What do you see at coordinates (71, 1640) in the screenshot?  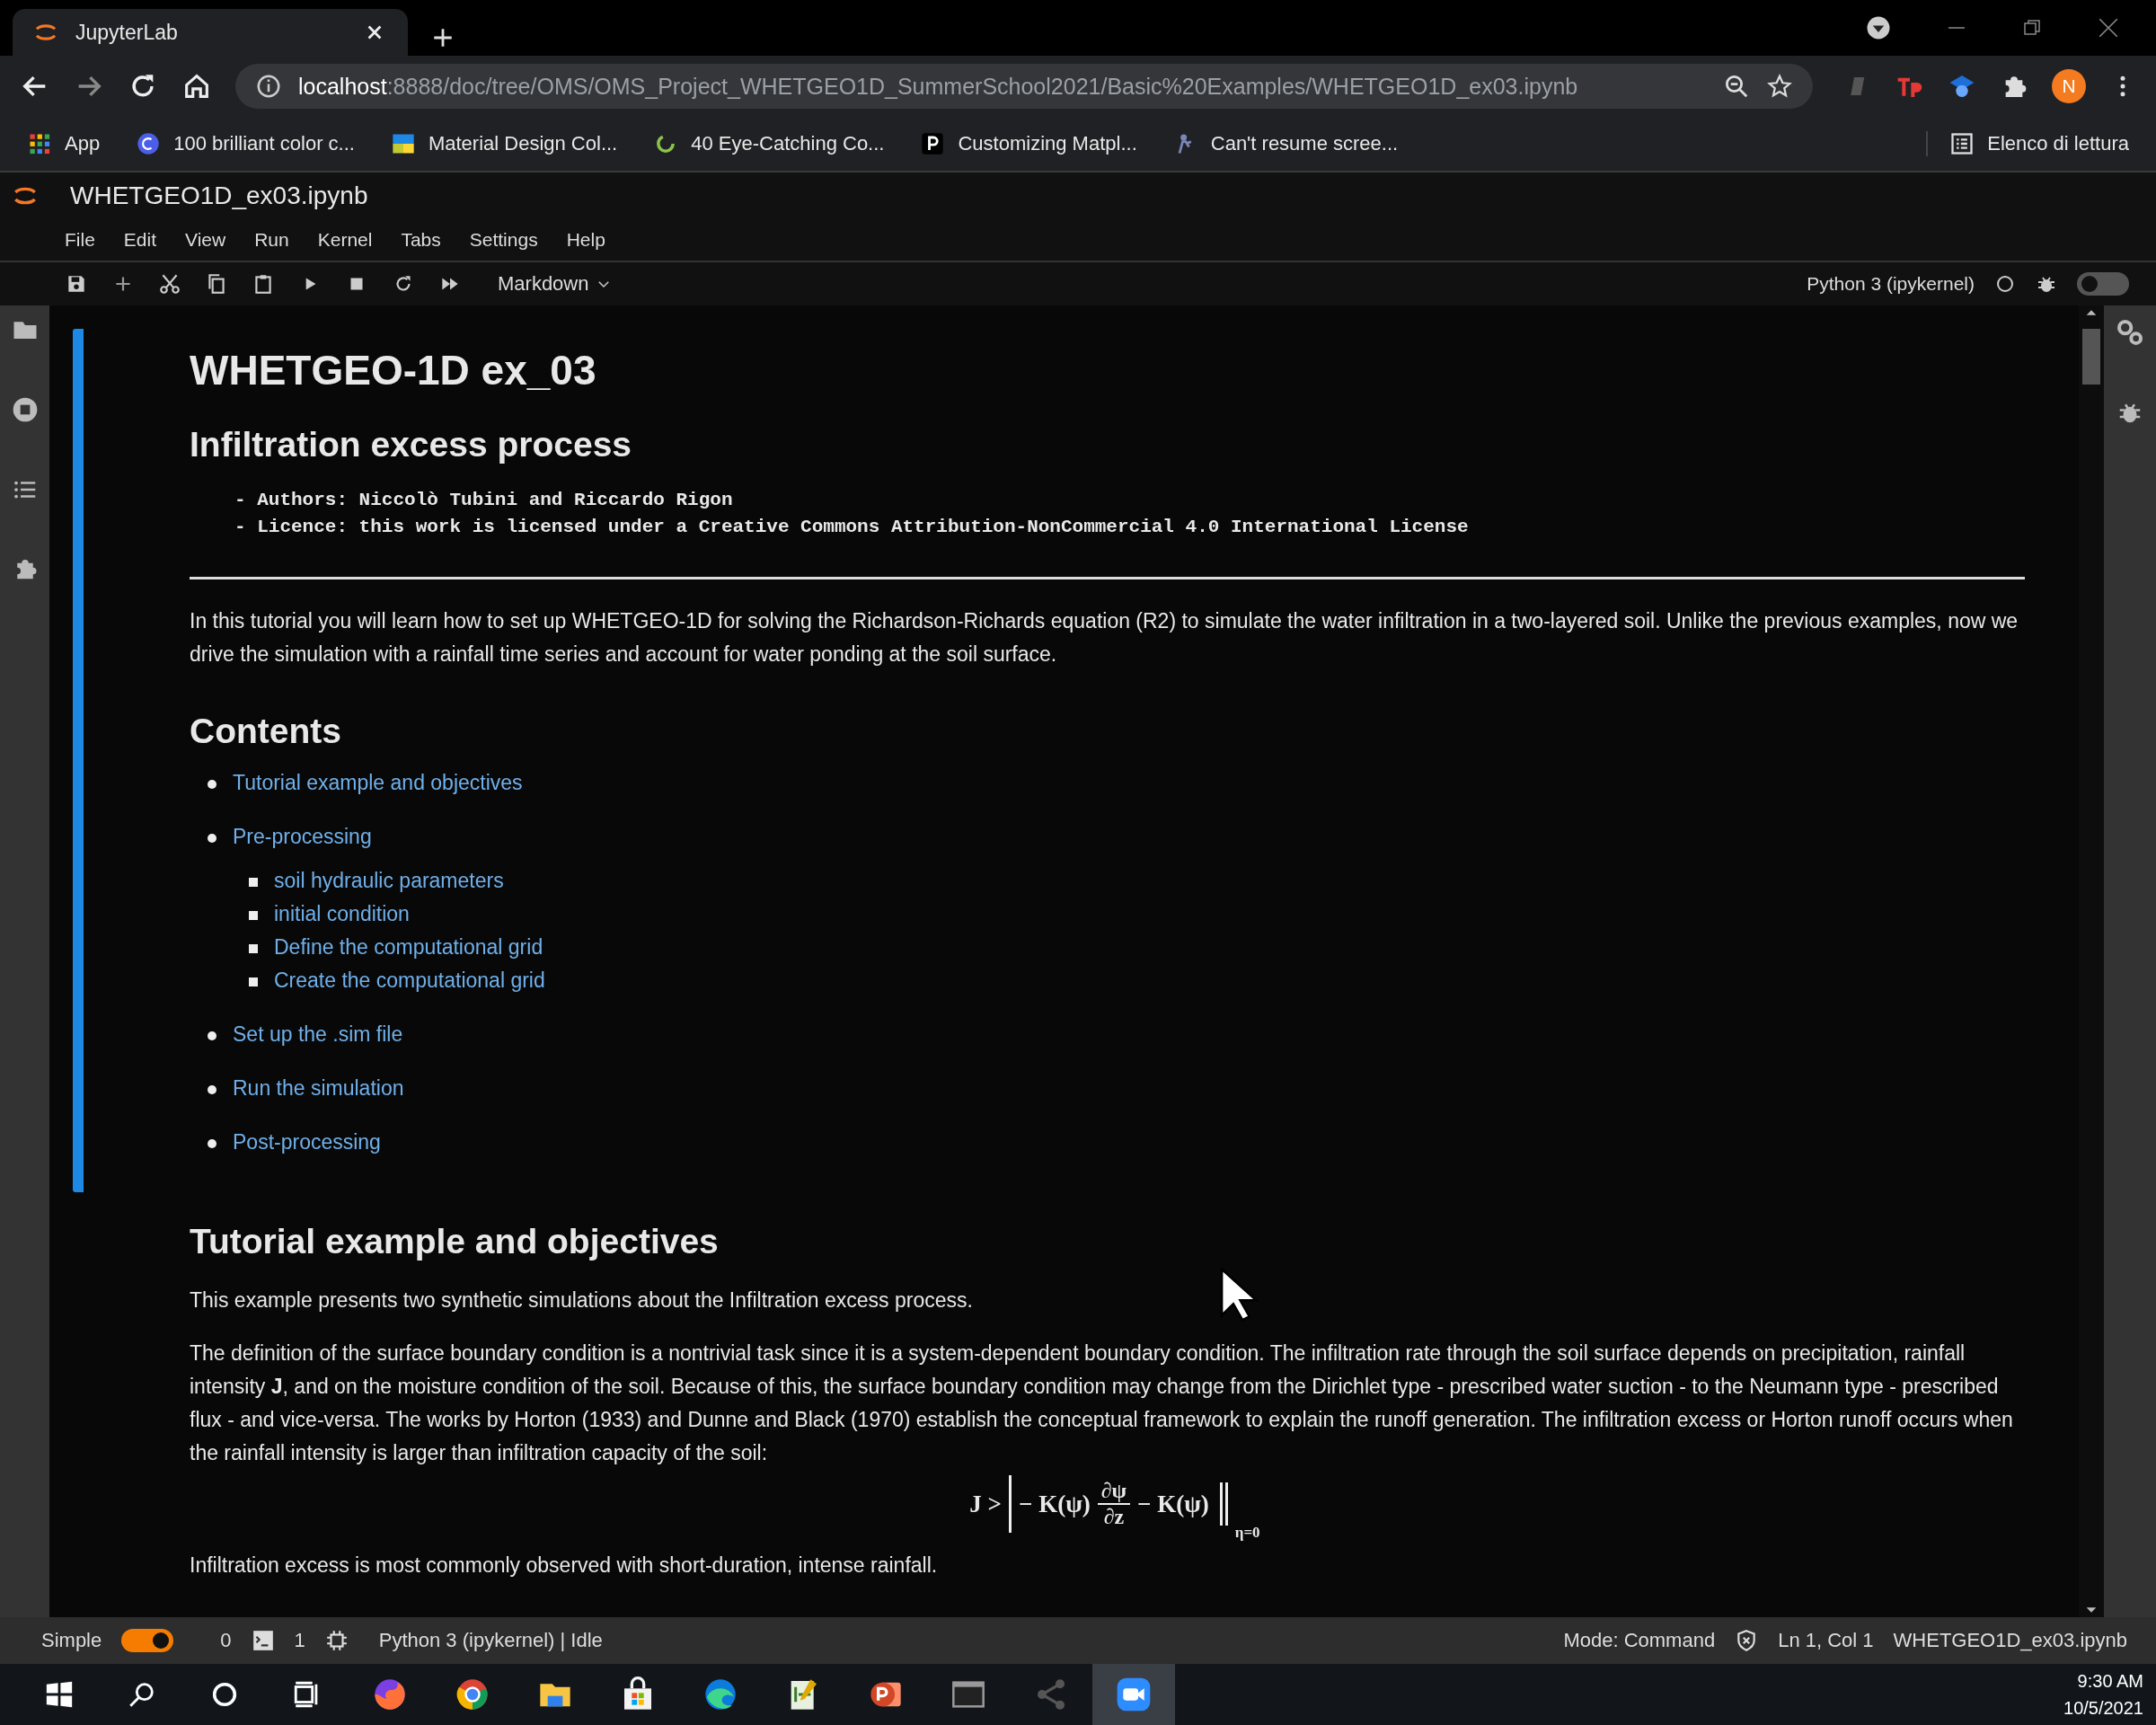 I see `mode-label: Simple` at bounding box center [71, 1640].